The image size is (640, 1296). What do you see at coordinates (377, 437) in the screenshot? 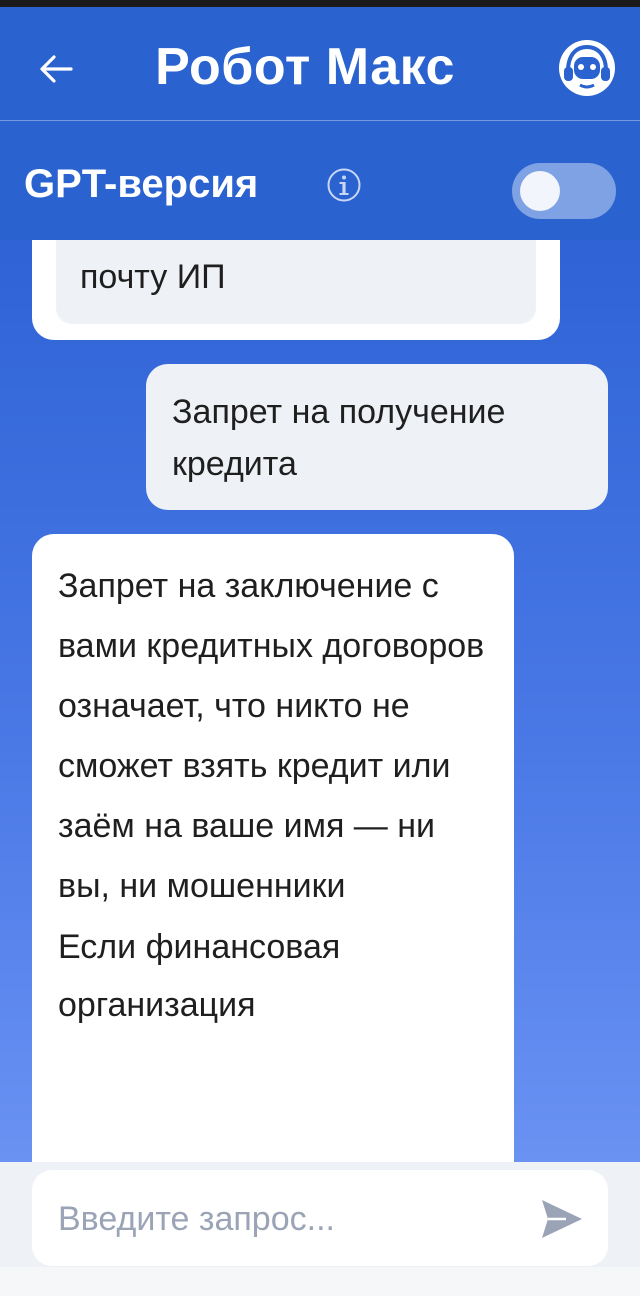
I see `user-message: Запрет на получение кредита` at bounding box center [377, 437].